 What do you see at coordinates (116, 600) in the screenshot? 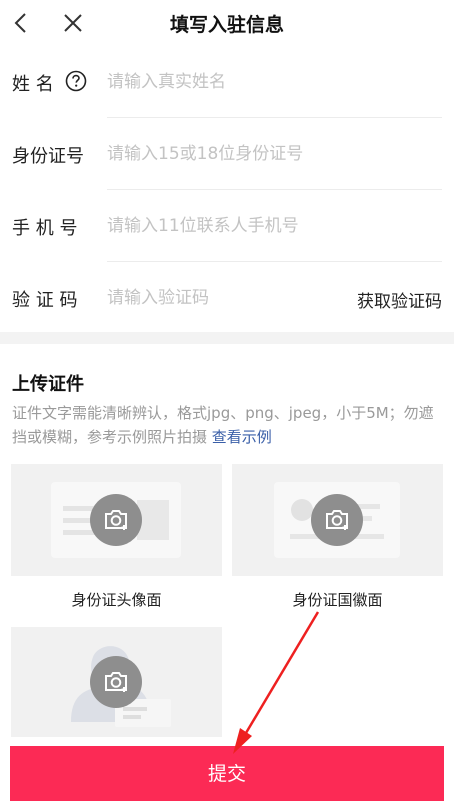
I see `upload-card-caption: 身份证头像面` at bounding box center [116, 600].